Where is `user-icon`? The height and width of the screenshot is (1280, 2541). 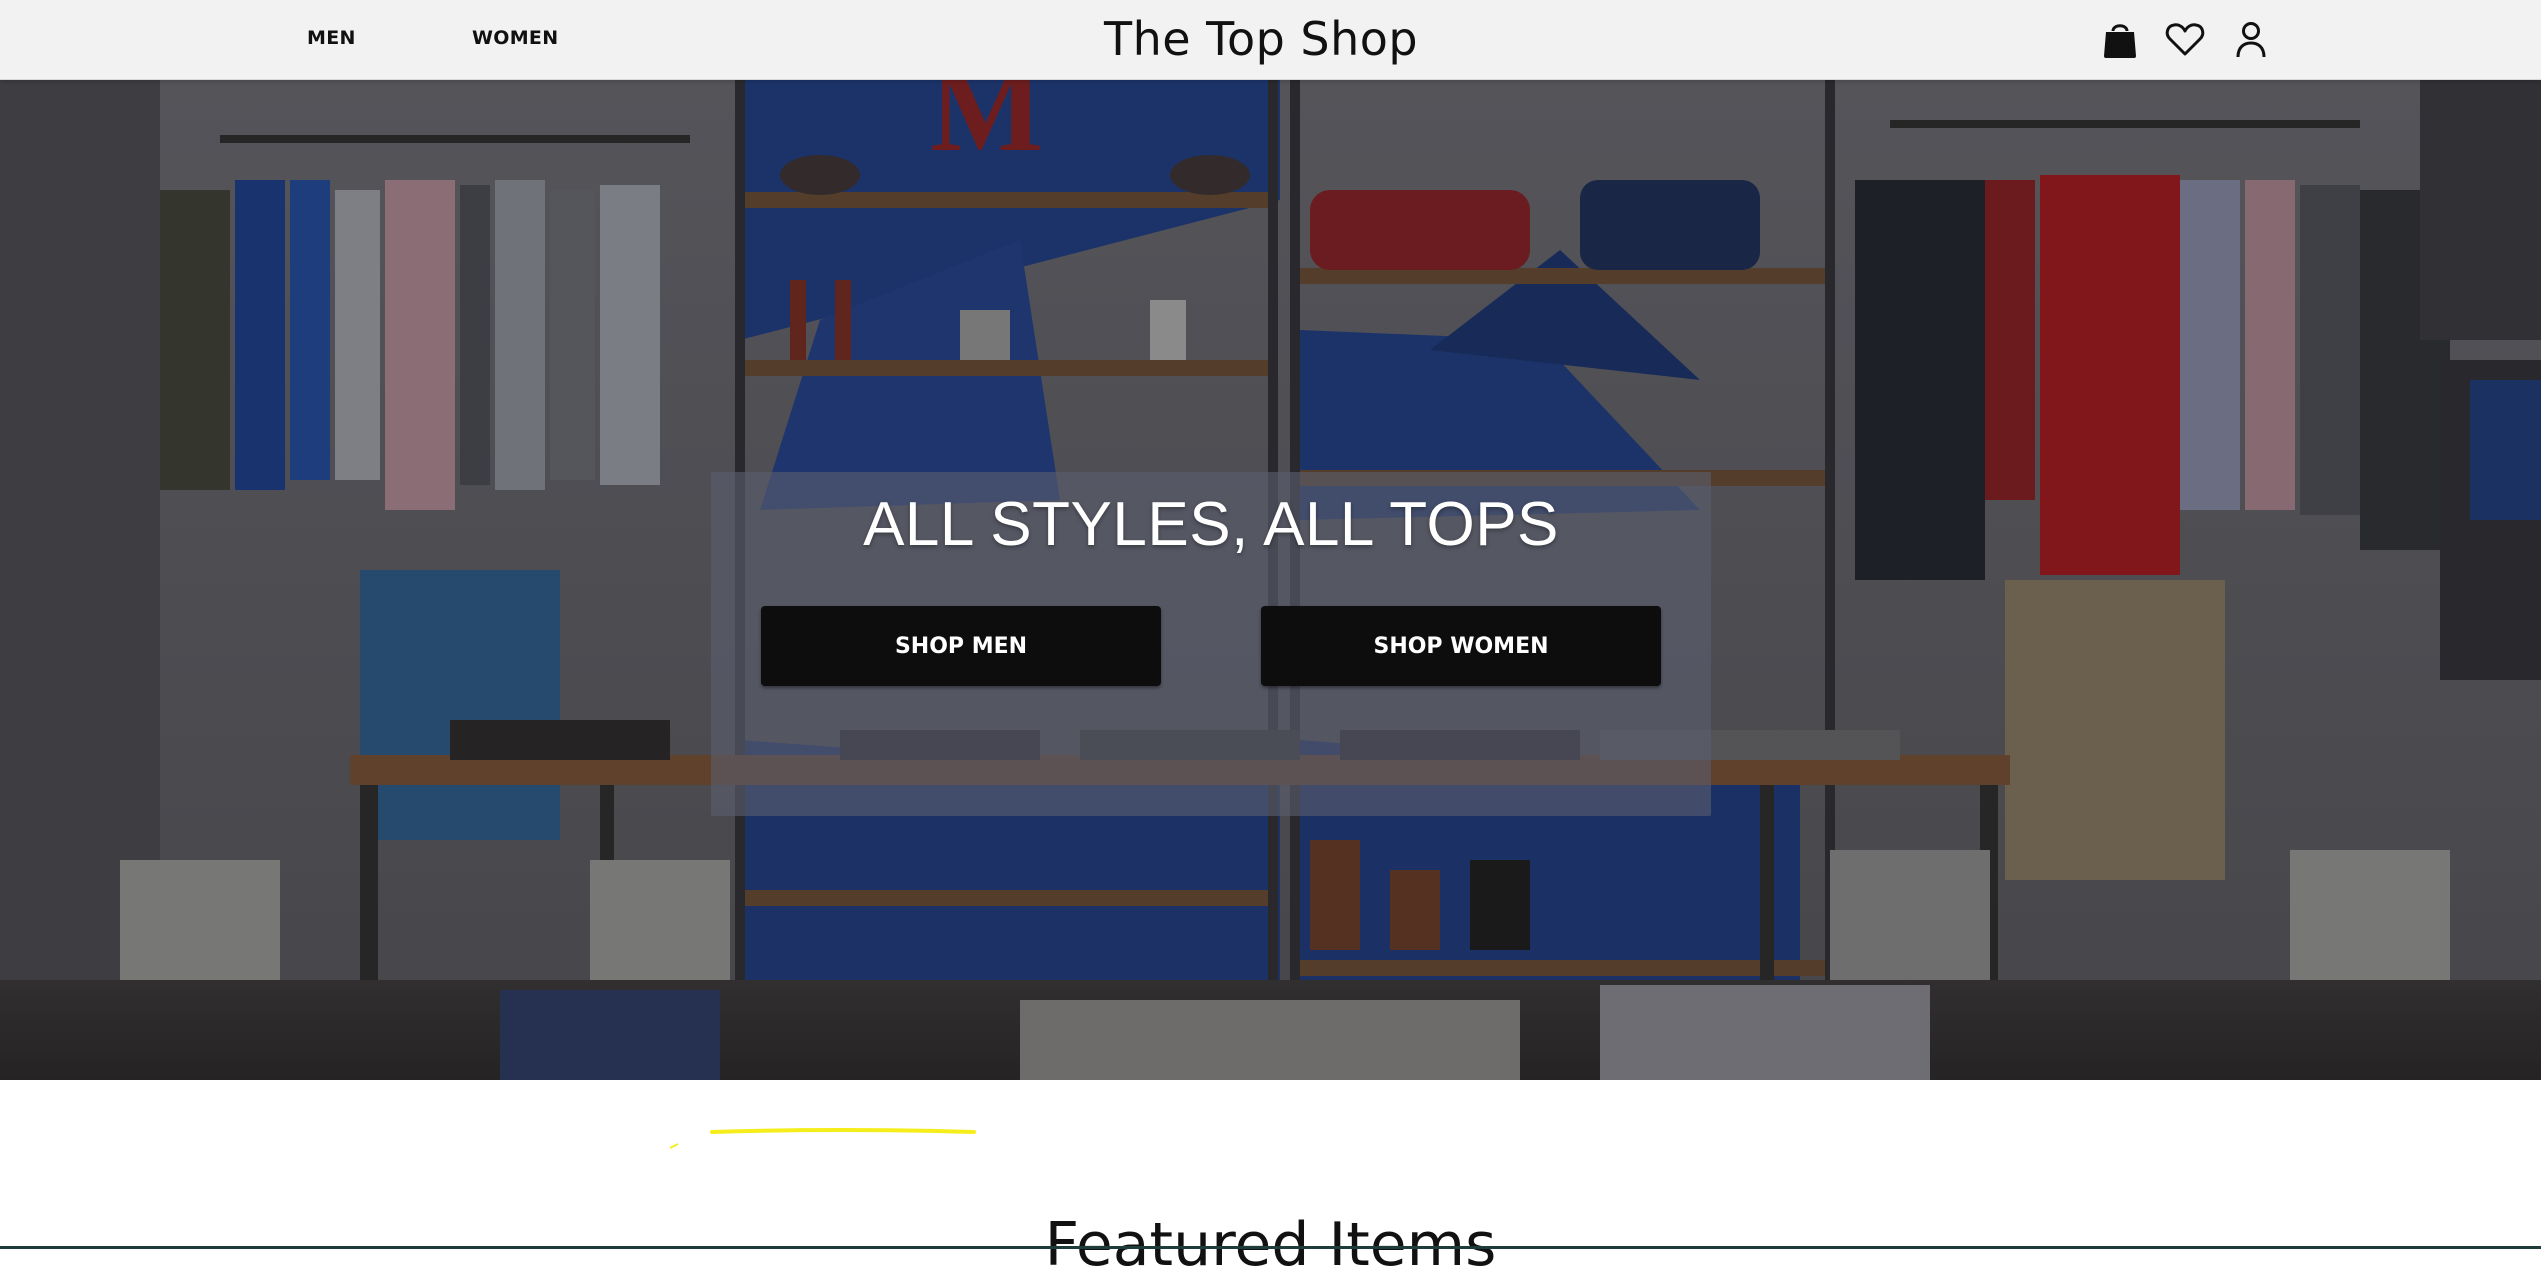 user-icon is located at coordinates (2251, 39).